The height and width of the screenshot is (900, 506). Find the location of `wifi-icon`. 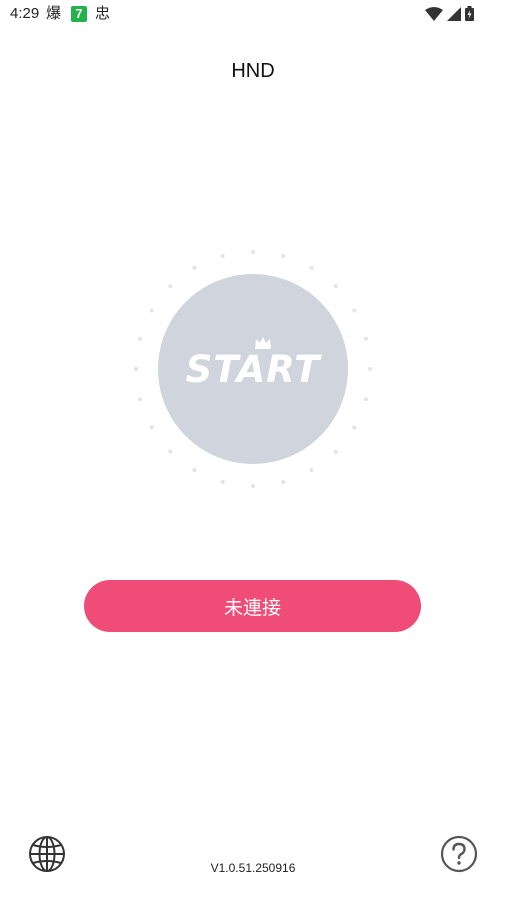

wifi-icon is located at coordinates (434, 13).